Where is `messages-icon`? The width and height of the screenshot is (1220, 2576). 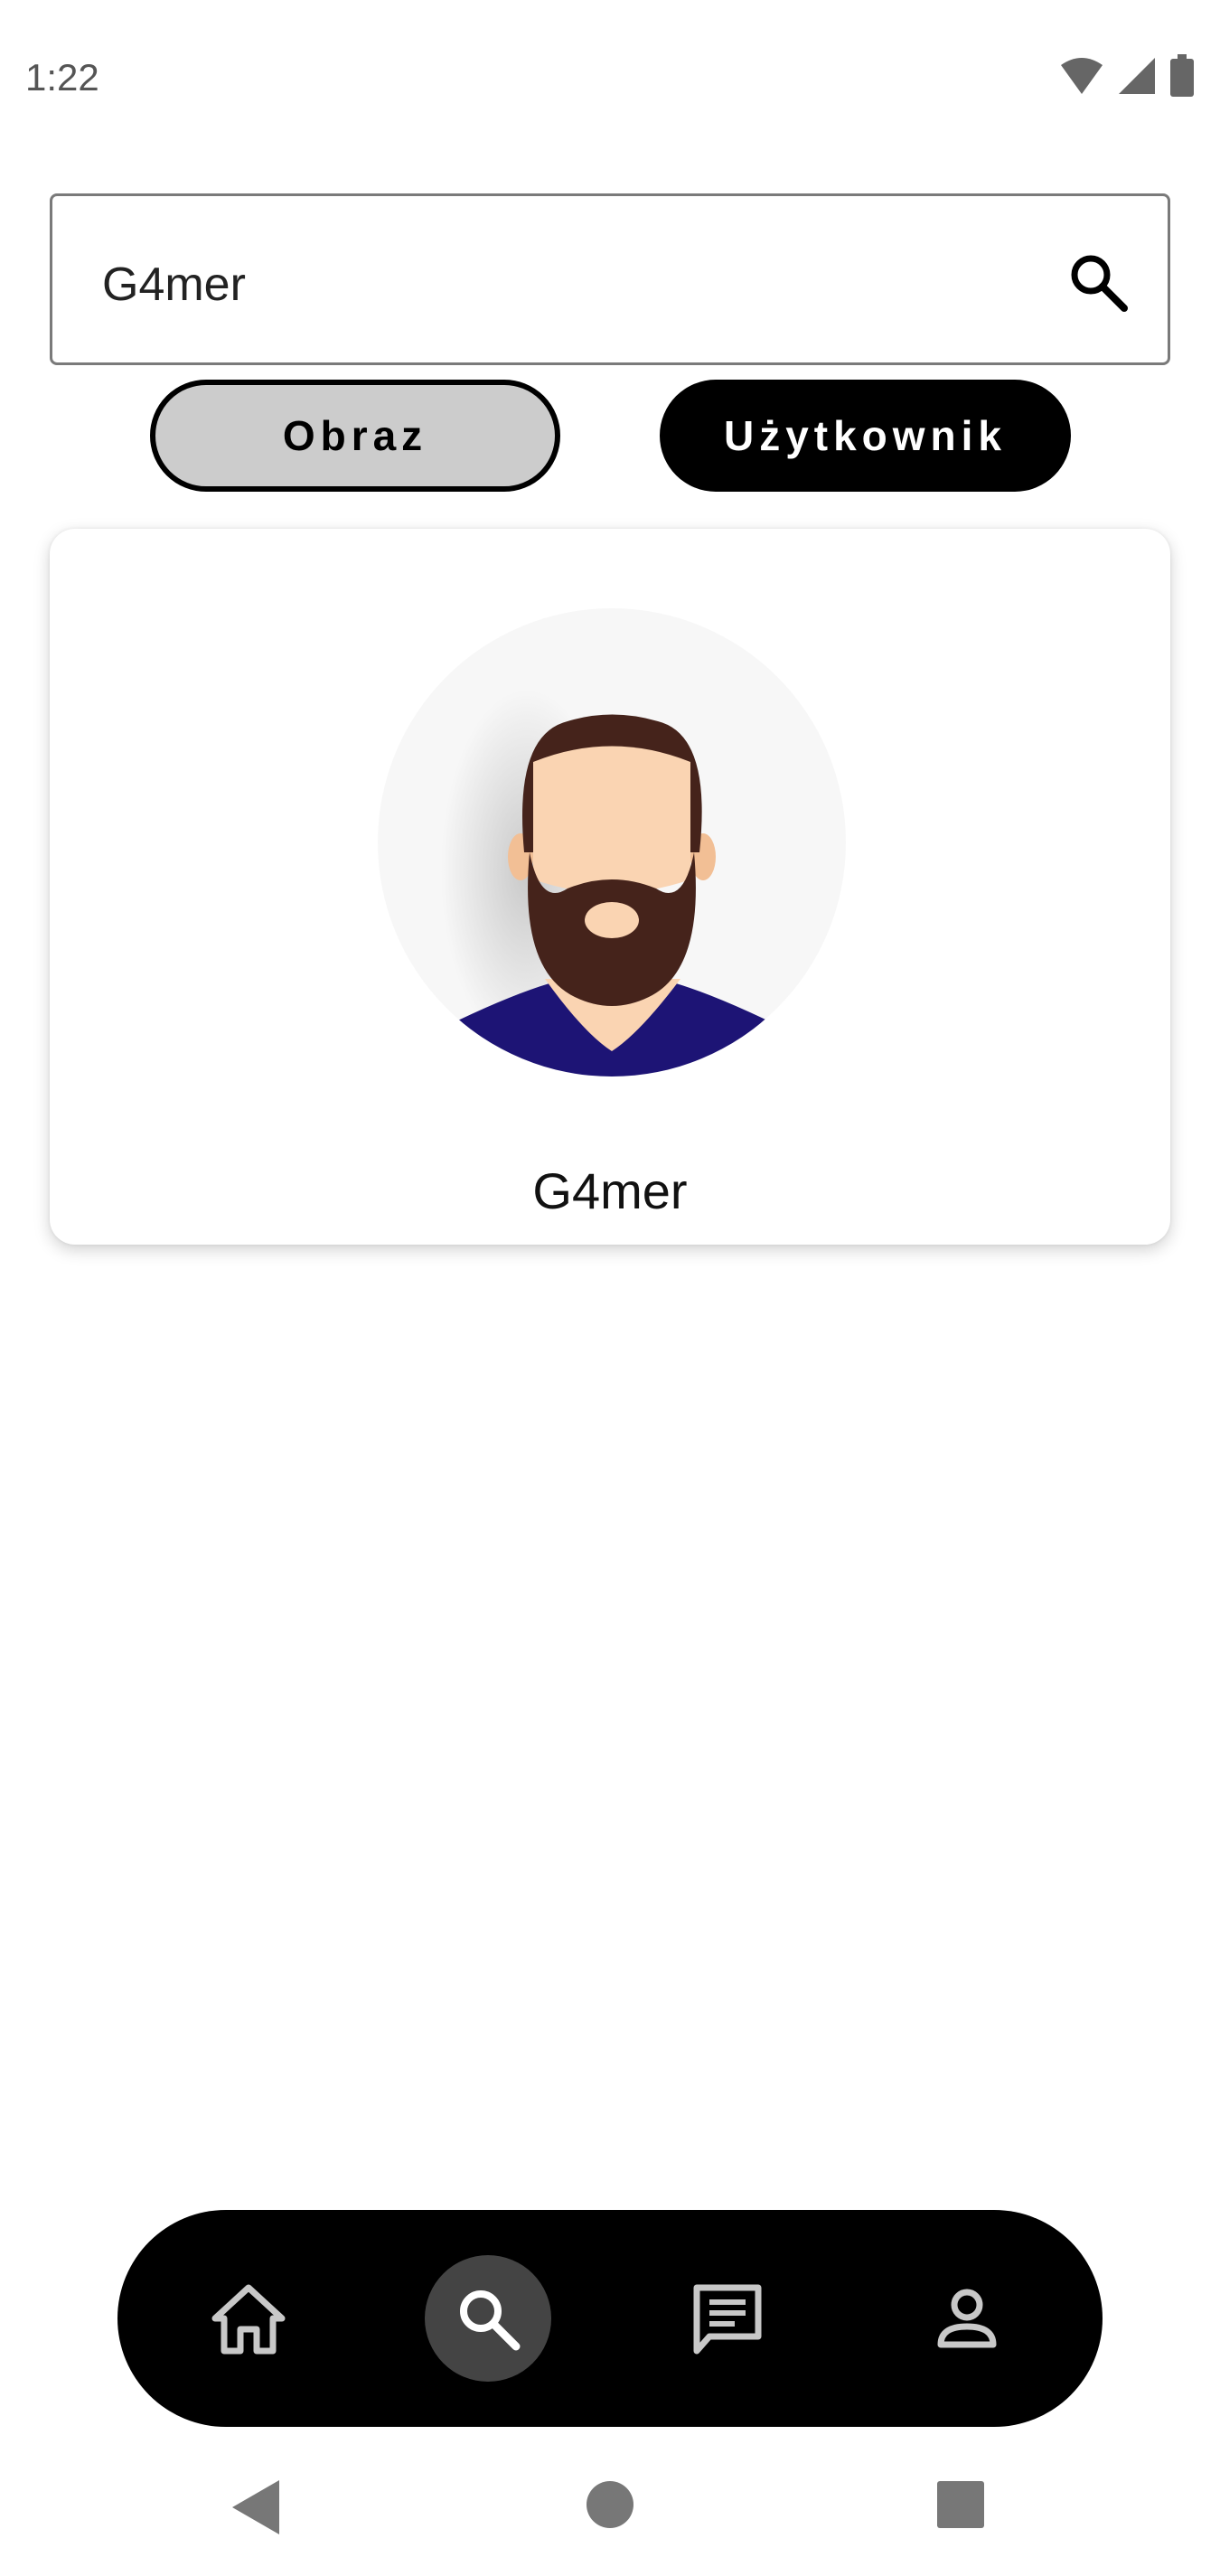
messages-icon is located at coordinates (727, 2319).